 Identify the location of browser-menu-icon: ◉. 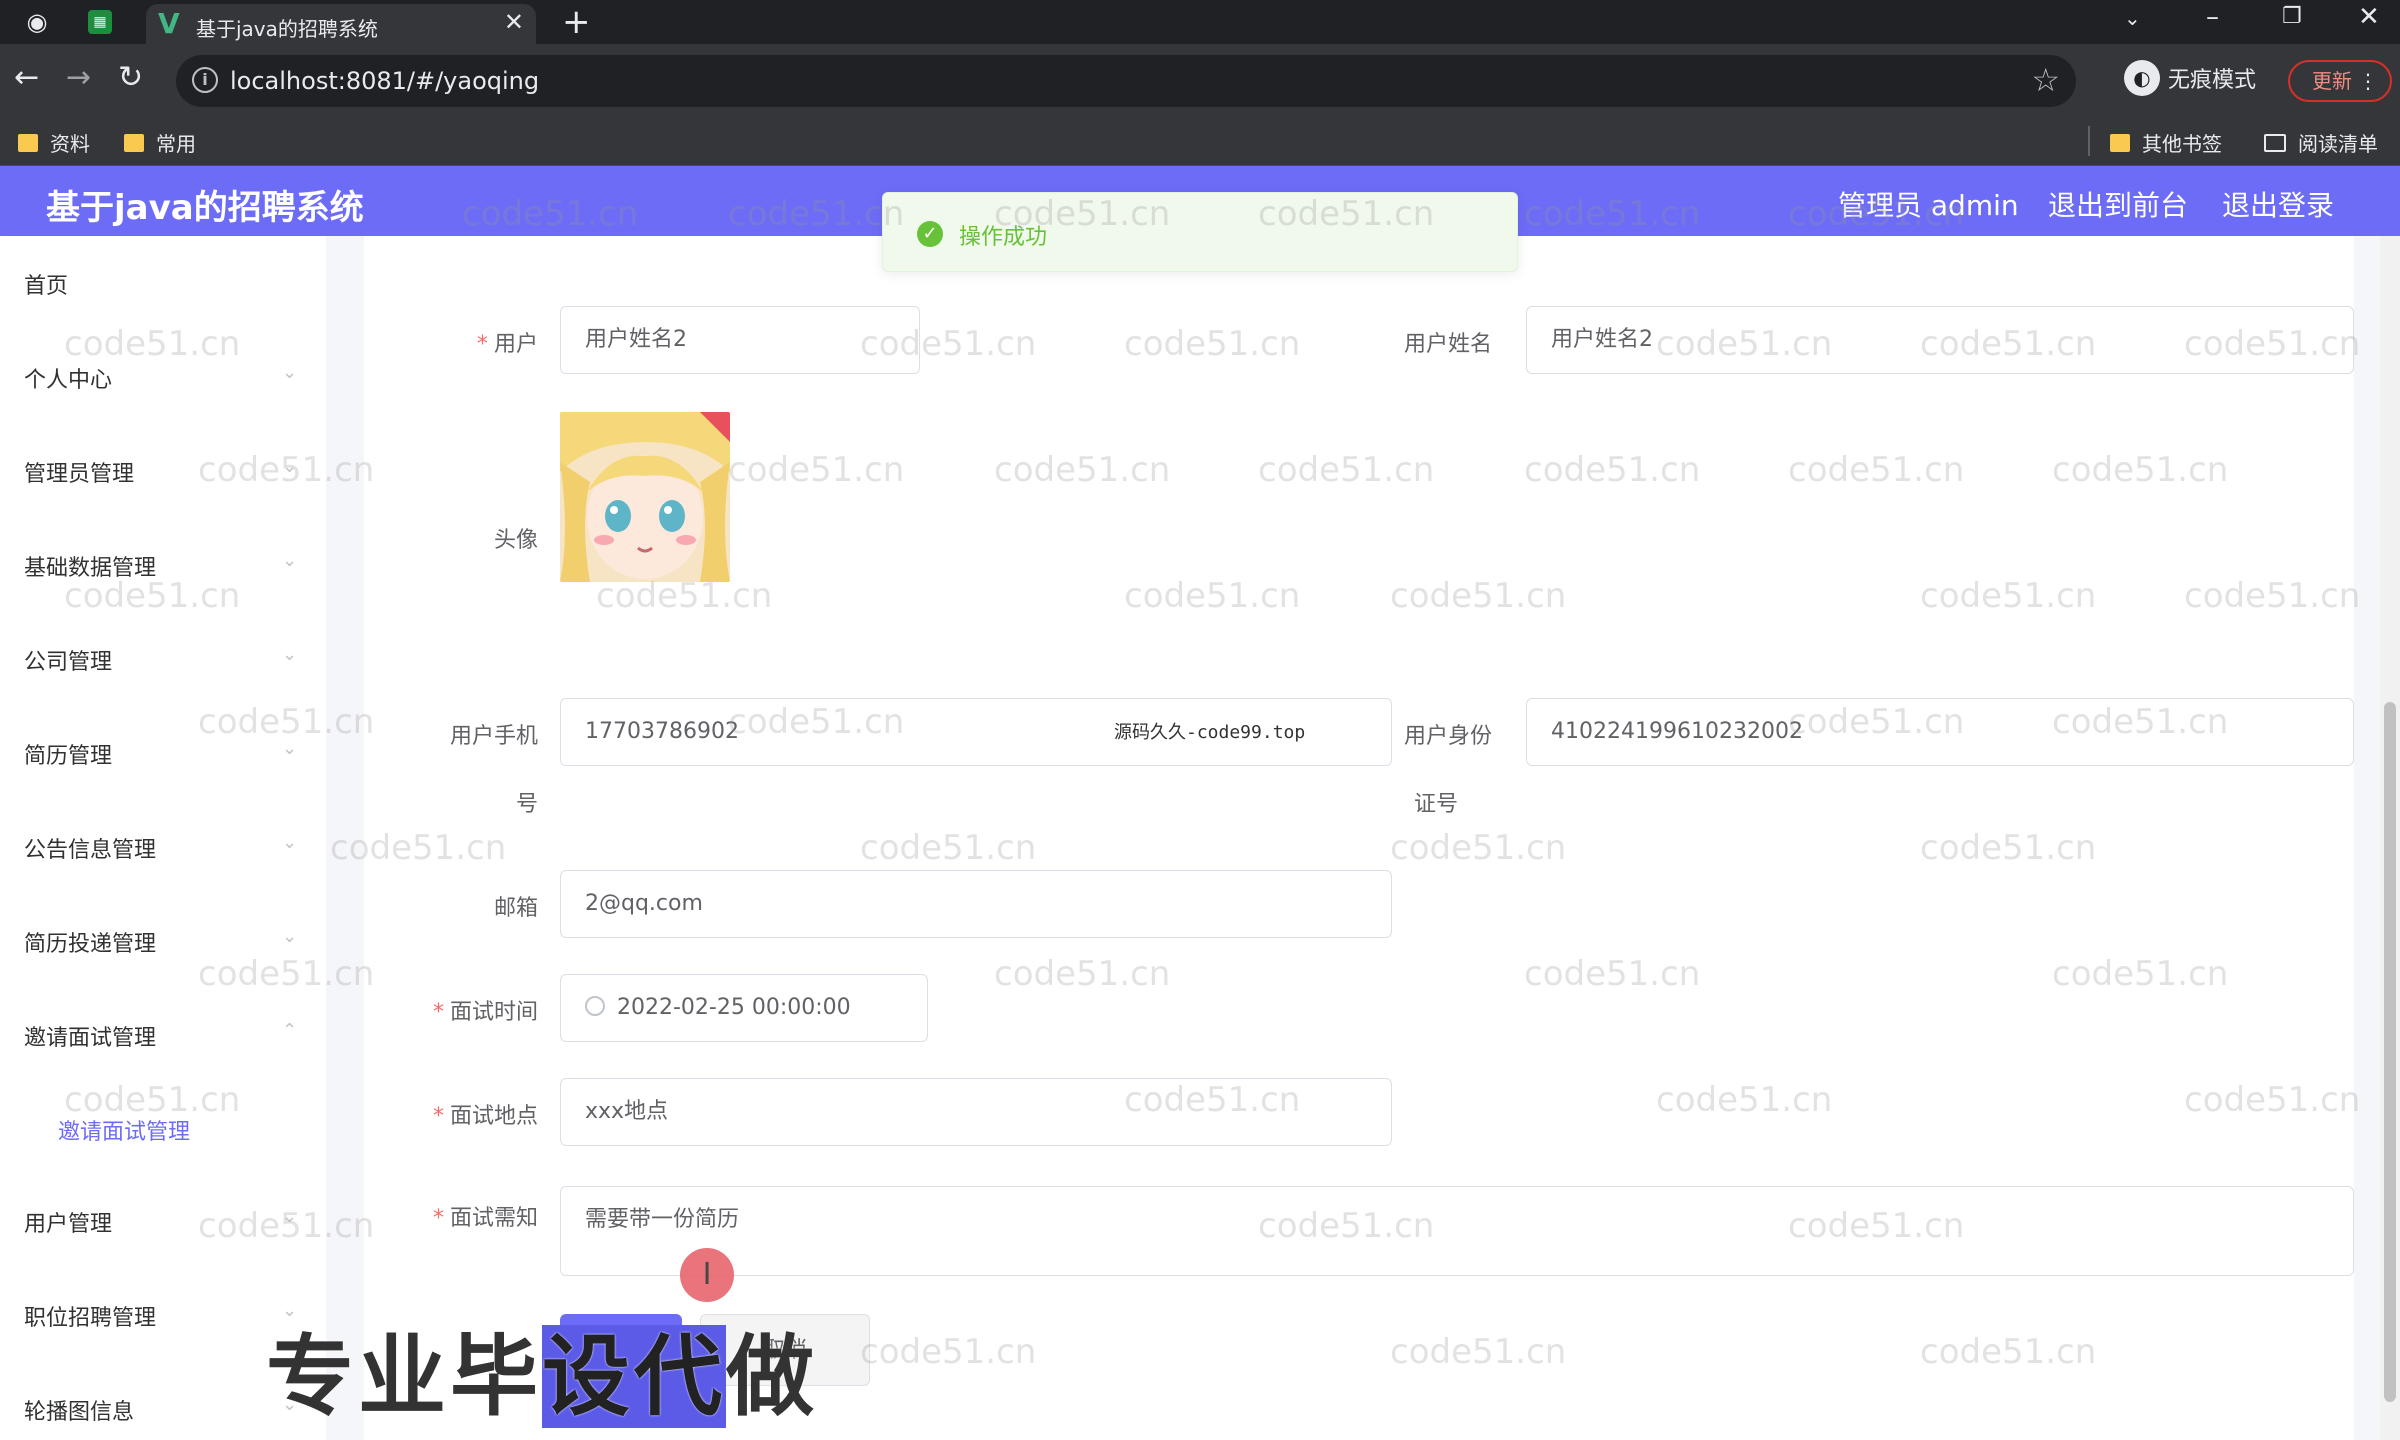
(37, 22).